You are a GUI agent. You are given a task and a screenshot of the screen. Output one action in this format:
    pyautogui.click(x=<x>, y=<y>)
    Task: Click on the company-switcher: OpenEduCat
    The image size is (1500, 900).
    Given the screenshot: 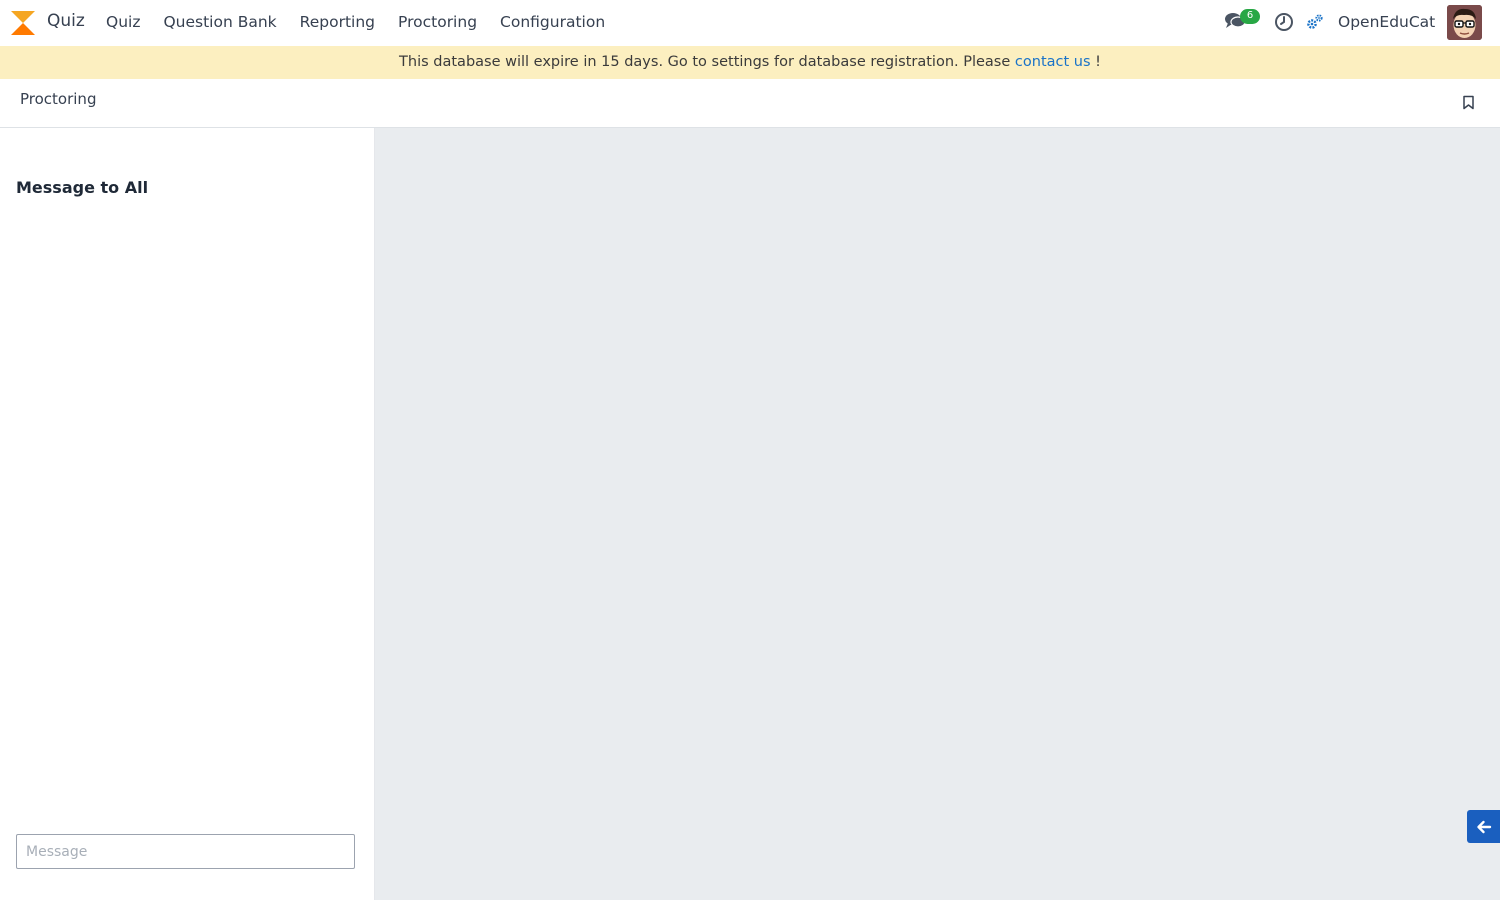 What is the action you would take?
    pyautogui.click(x=1386, y=22)
    